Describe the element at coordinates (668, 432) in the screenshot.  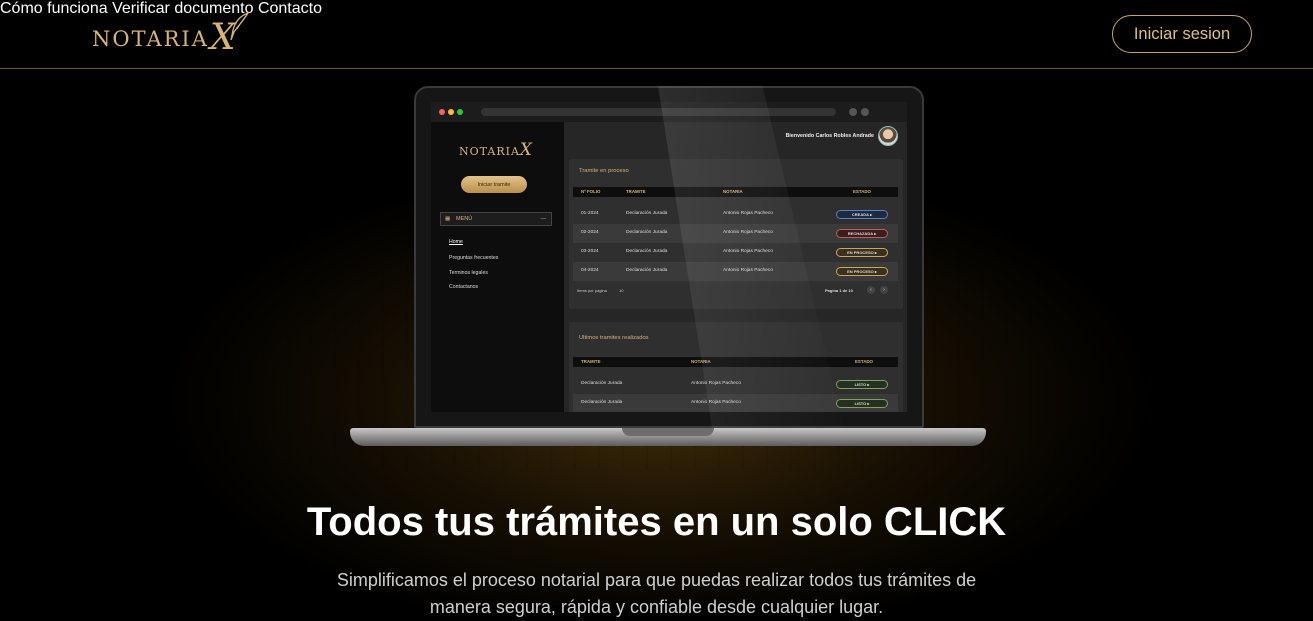
I see `laptop-notch` at that location.